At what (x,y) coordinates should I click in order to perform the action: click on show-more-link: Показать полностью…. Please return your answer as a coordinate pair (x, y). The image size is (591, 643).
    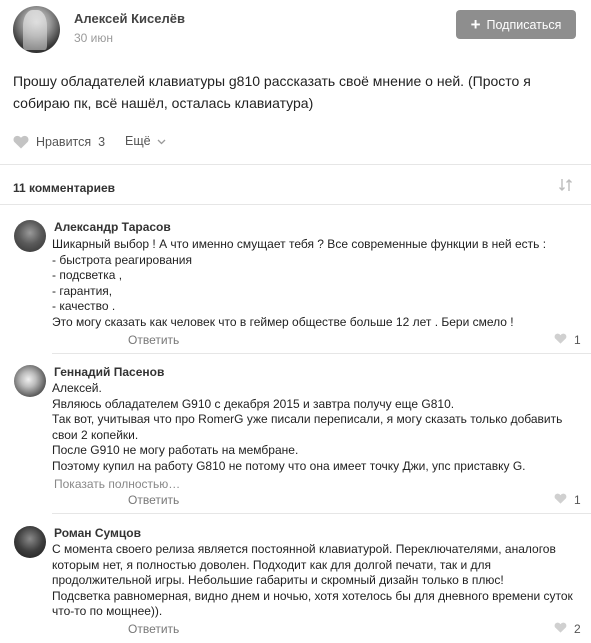
    Looking at the image, I should click on (117, 484).